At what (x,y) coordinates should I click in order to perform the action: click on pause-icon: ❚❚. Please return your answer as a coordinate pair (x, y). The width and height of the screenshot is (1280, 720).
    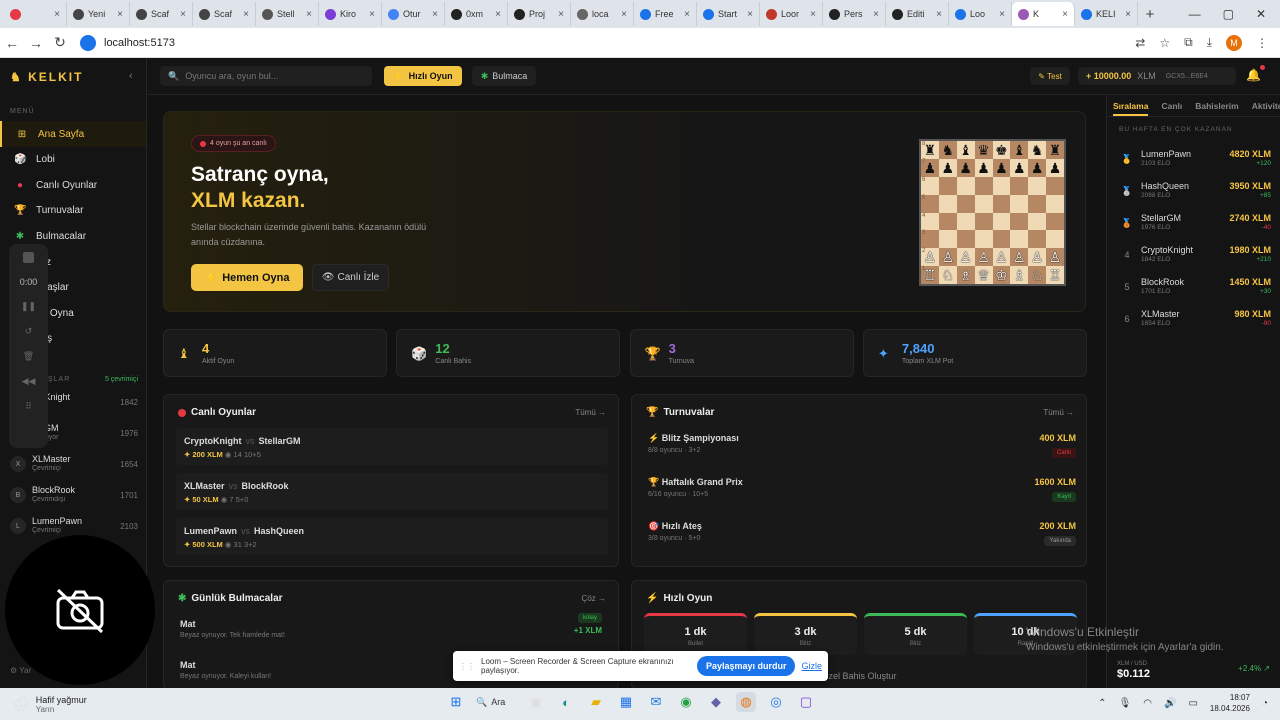
    Looking at the image, I should click on (28, 306).